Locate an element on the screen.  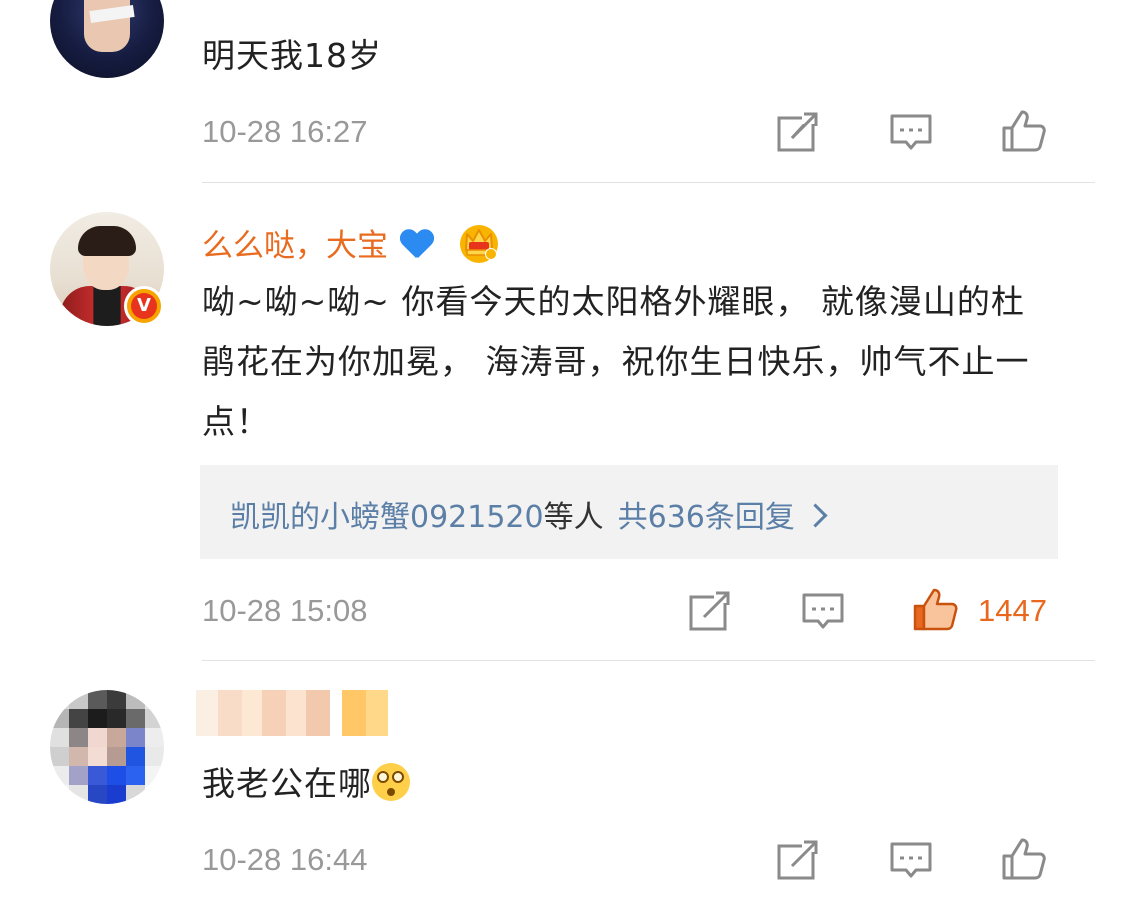
username-pixelated is located at coordinates (294, 713).